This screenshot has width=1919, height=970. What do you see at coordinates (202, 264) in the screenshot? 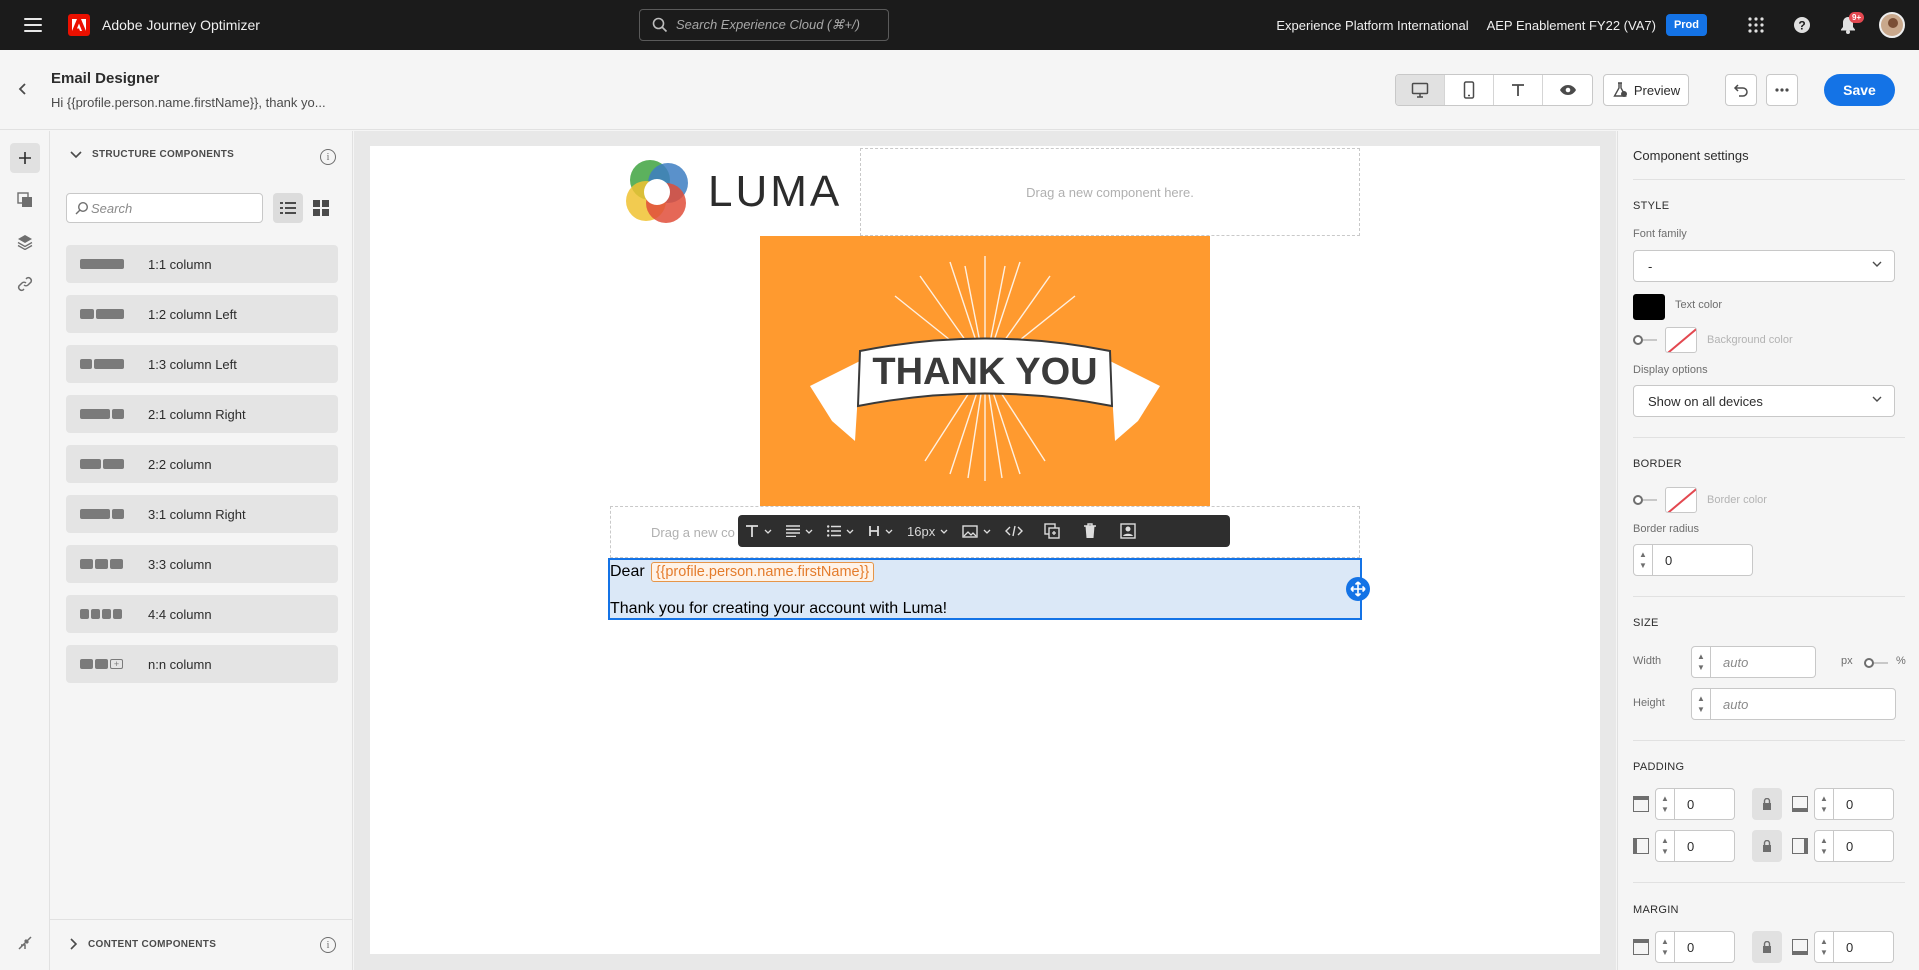
I see `component-1-1-column: 1:1 column` at bounding box center [202, 264].